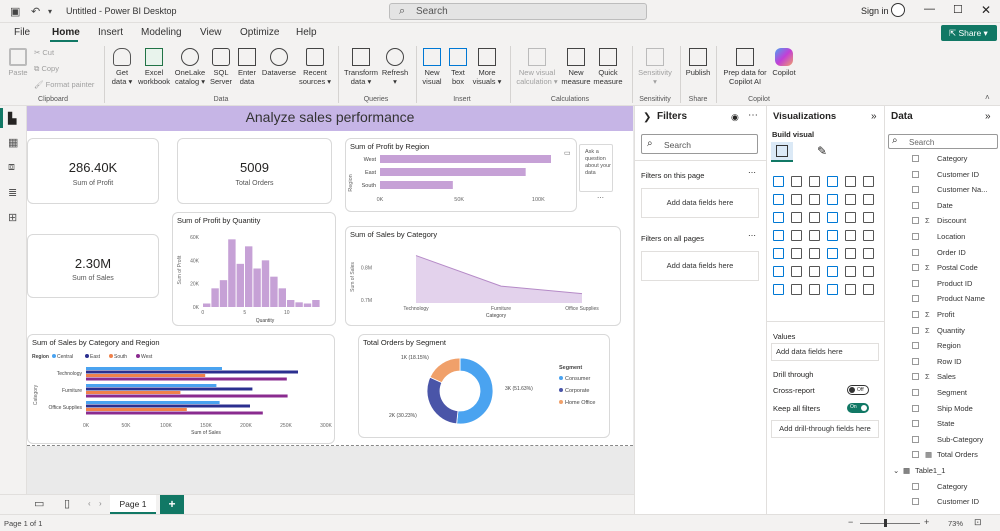 This screenshot has height=531, width=1000. What do you see at coordinates (832, 181) in the screenshot?
I see `clustered-column-icon` at bounding box center [832, 181].